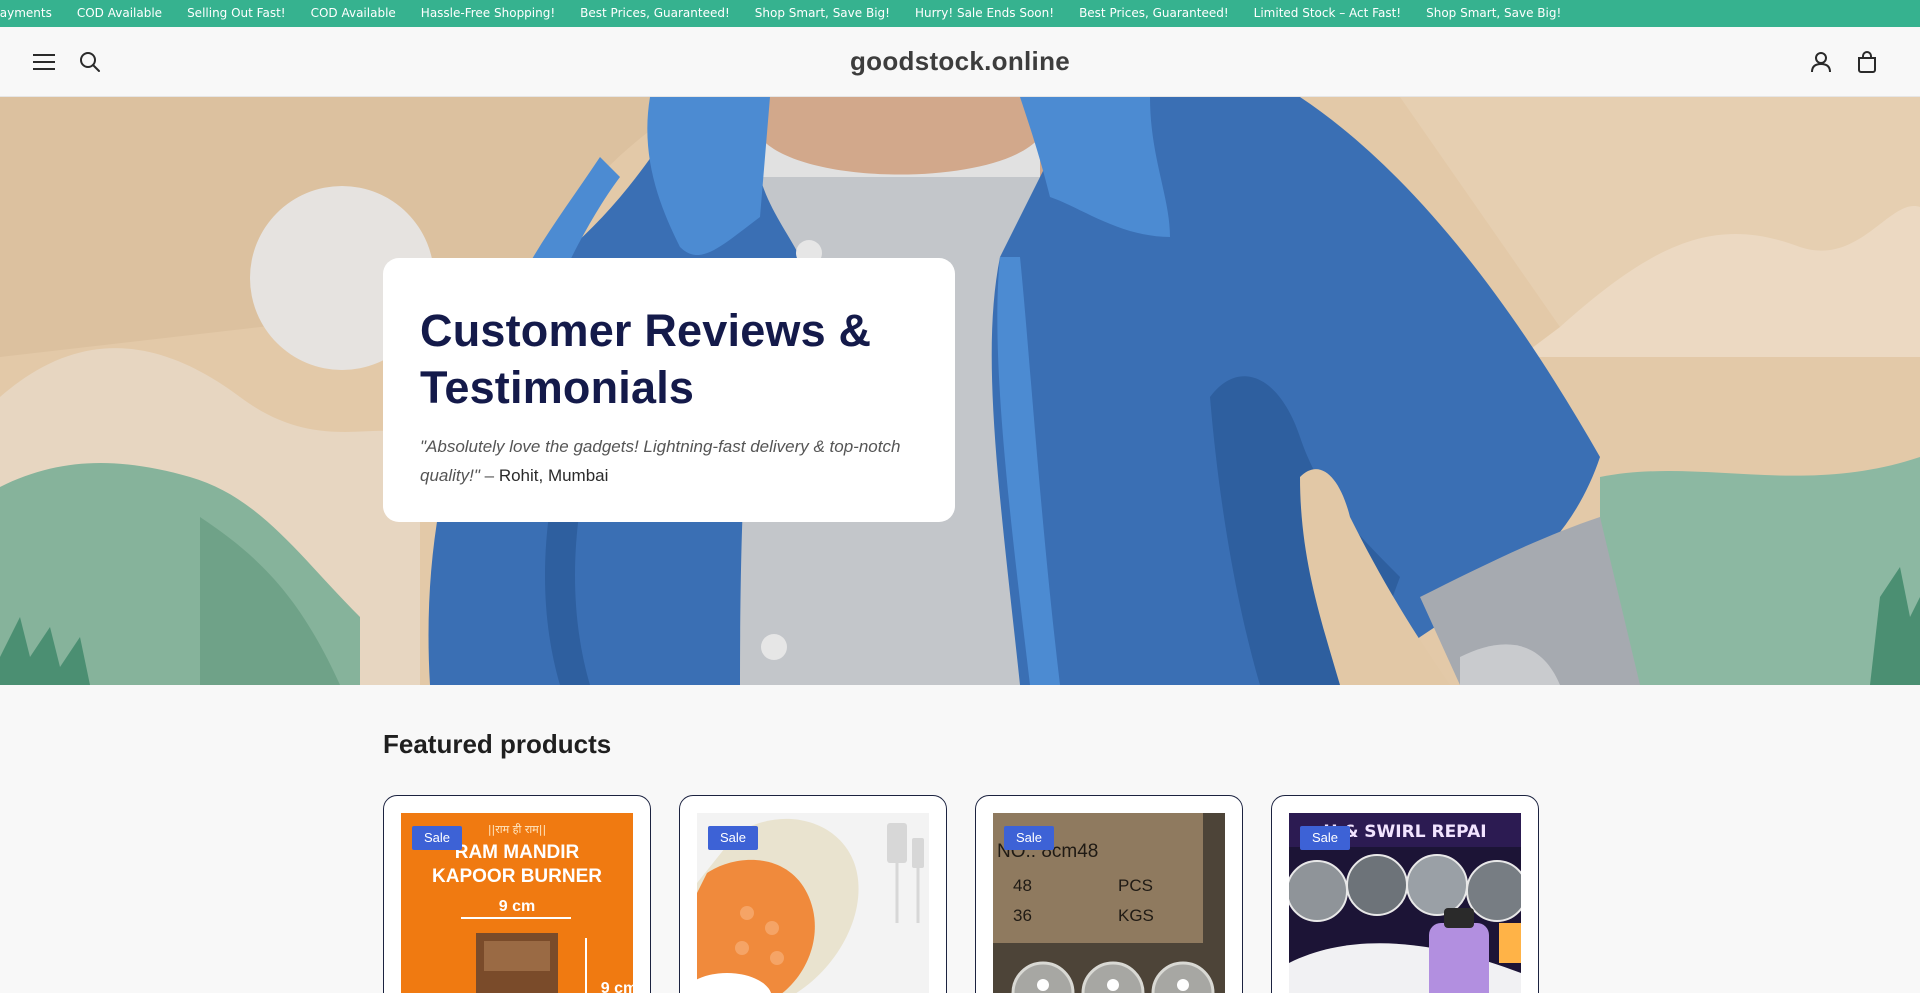 The image size is (1920, 993). I want to click on product-3-pcs-label: PCS, so click(1135, 885).